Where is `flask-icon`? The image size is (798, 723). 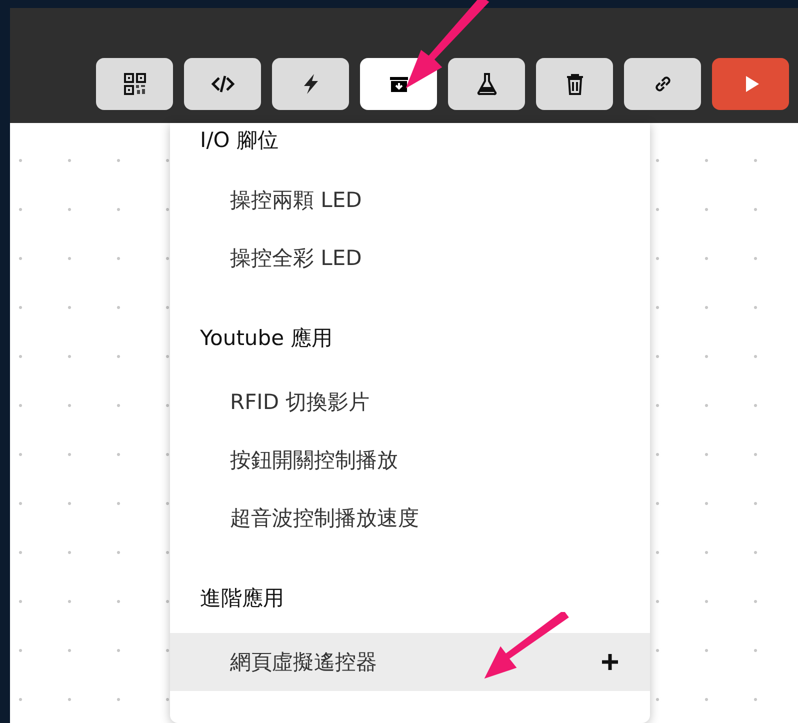
flask-icon is located at coordinates (486, 84).